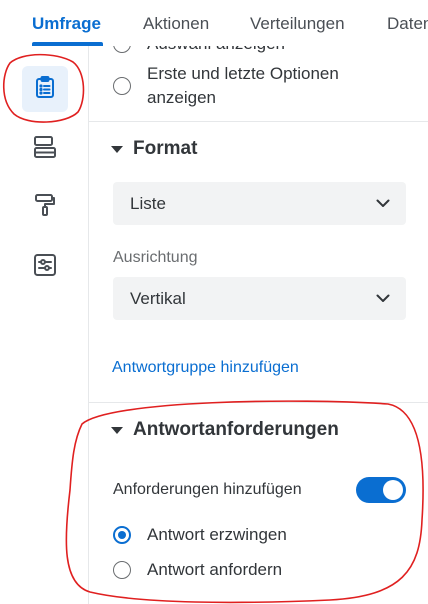 The height and width of the screenshot is (604, 428). Describe the element at coordinates (217, 534) in the screenshot. I see `force-response-label: Antwort erzwingen` at that location.